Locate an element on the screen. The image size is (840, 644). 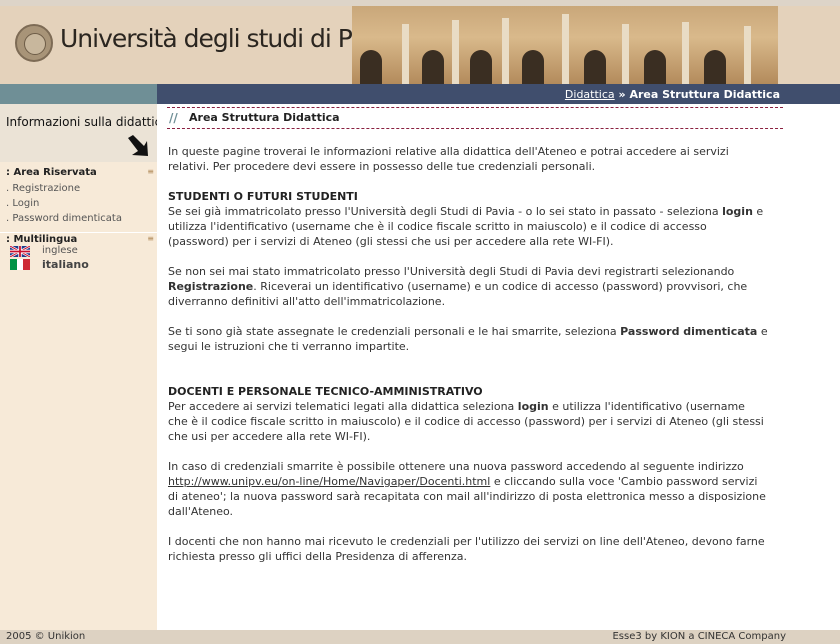
sidebar-item-password-dimenticata: . Password dimenticata is located at coordinates (78, 218).